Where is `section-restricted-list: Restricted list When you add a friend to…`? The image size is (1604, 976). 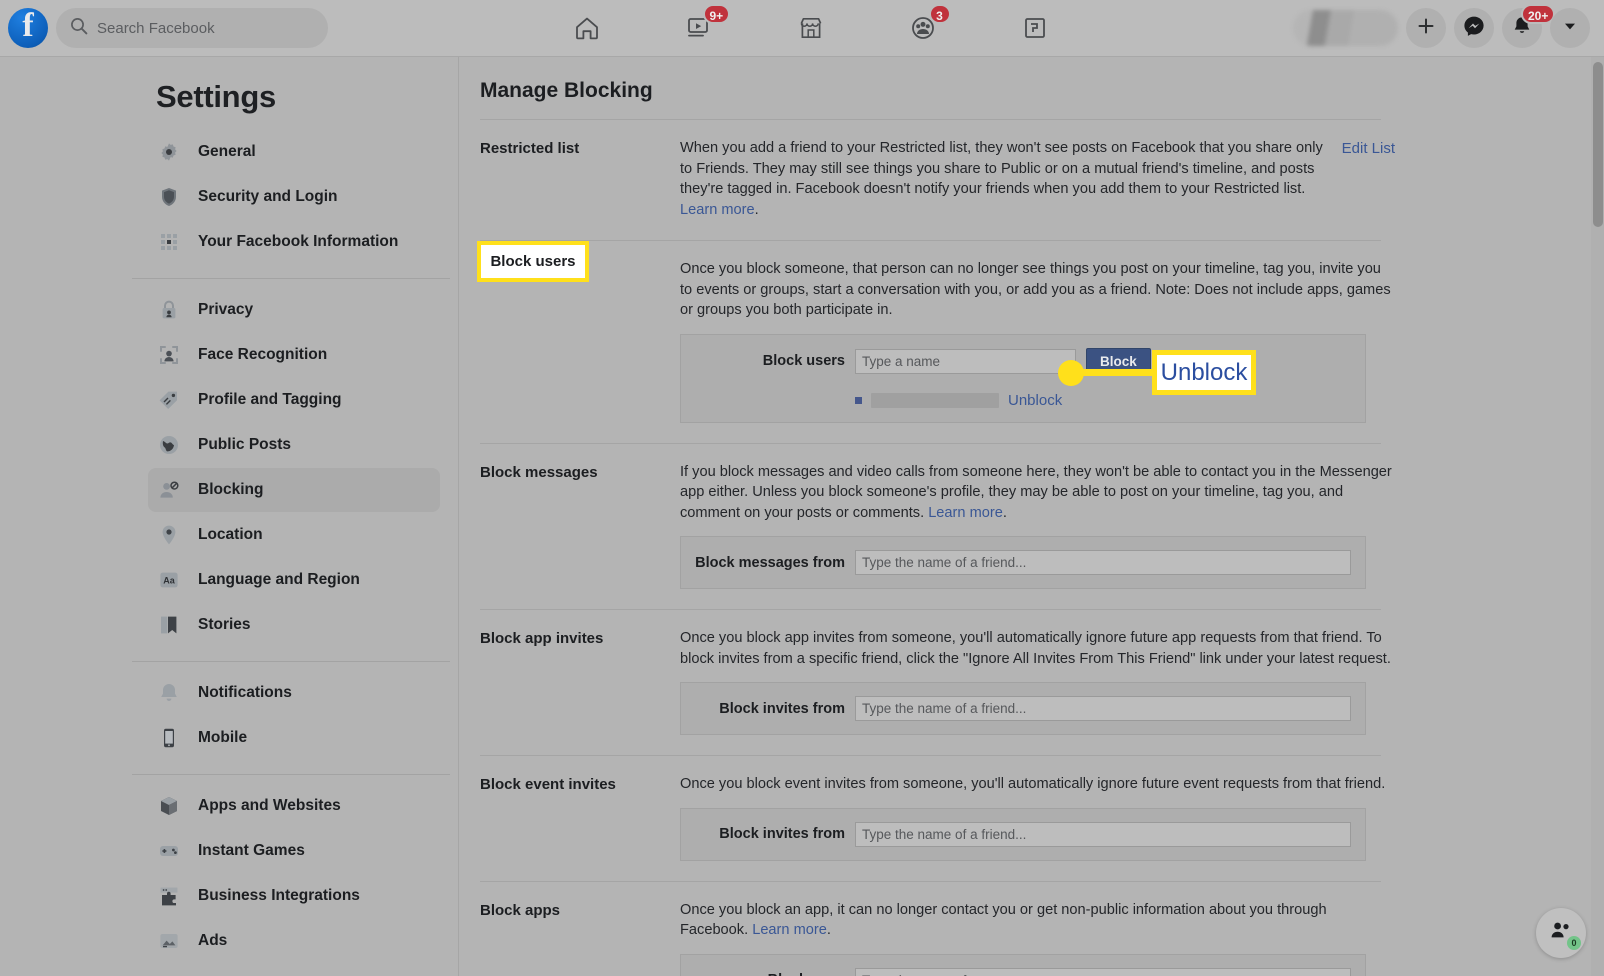
section-restricted-list: Restricted list When you add a friend to… is located at coordinates (937, 173).